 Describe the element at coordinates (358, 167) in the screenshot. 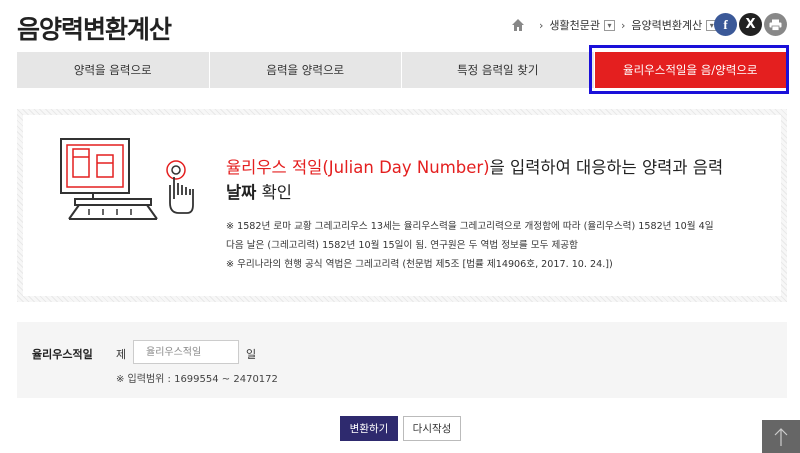

I see `info-heading-highlight: 율리우스 적일(Julian Day Number)` at that location.